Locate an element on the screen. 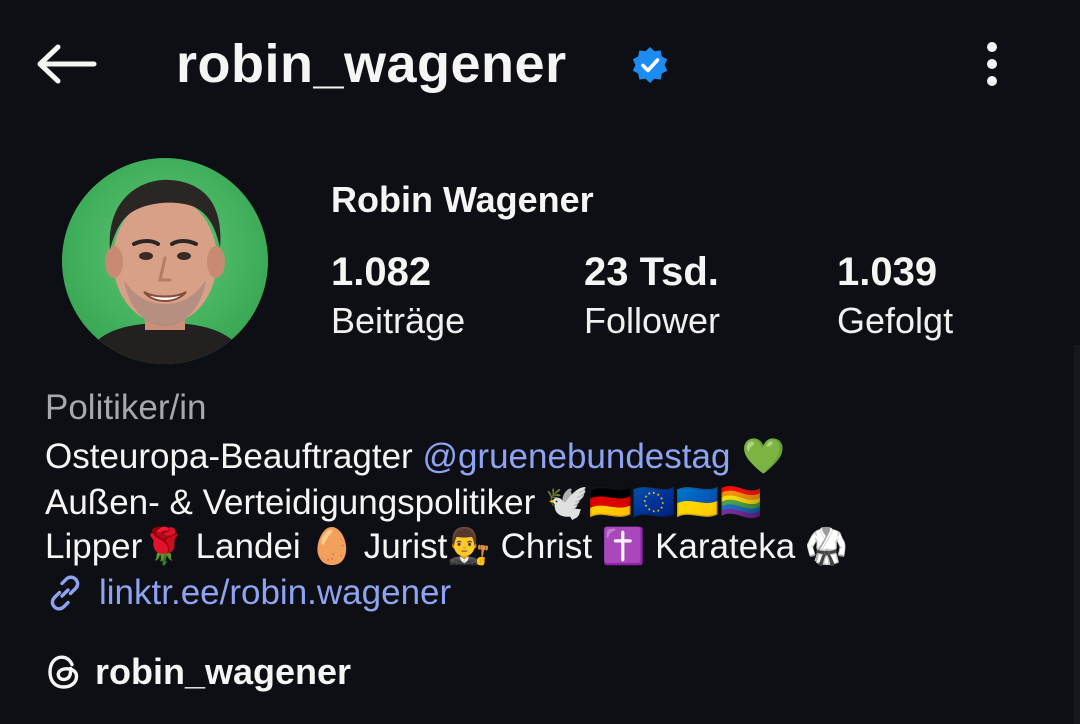 The height and width of the screenshot is (724, 1080). stat-followers: 23 Tsd. Follower is located at coordinates (652, 297).